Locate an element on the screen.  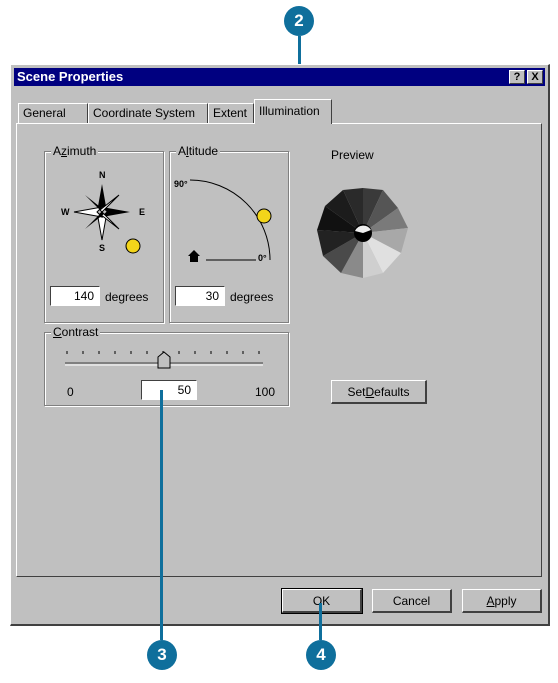
compass-n: N is located at coordinates (102, 175).